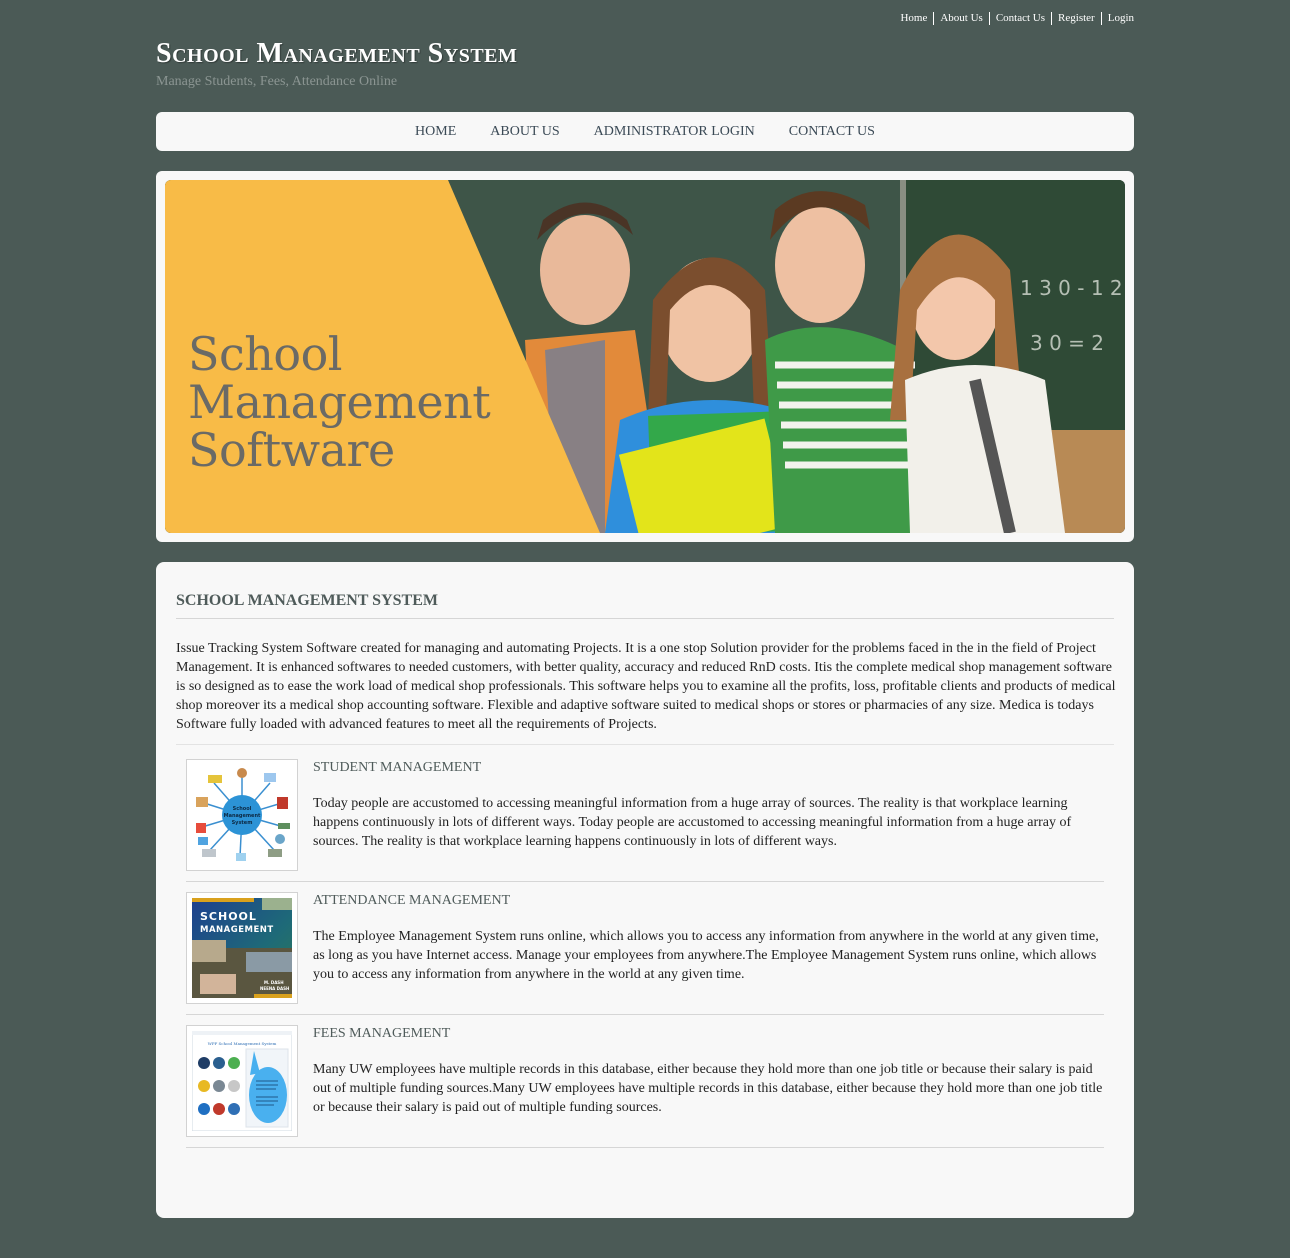 This screenshot has width=1290, height=1258. I want to click on school-management-book-cover-icon: SCHOOL MANAGEMENT M. DASH NEENA DASH, so click(242, 948).